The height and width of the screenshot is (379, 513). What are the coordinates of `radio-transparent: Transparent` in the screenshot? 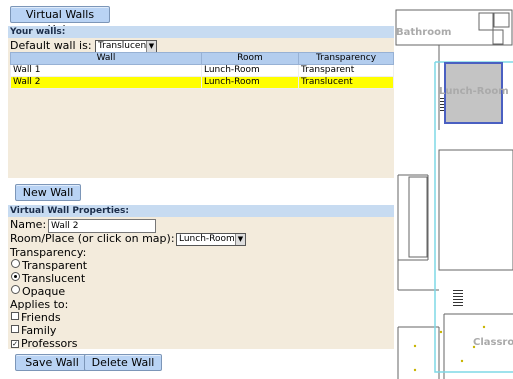 It's located at (49, 265).